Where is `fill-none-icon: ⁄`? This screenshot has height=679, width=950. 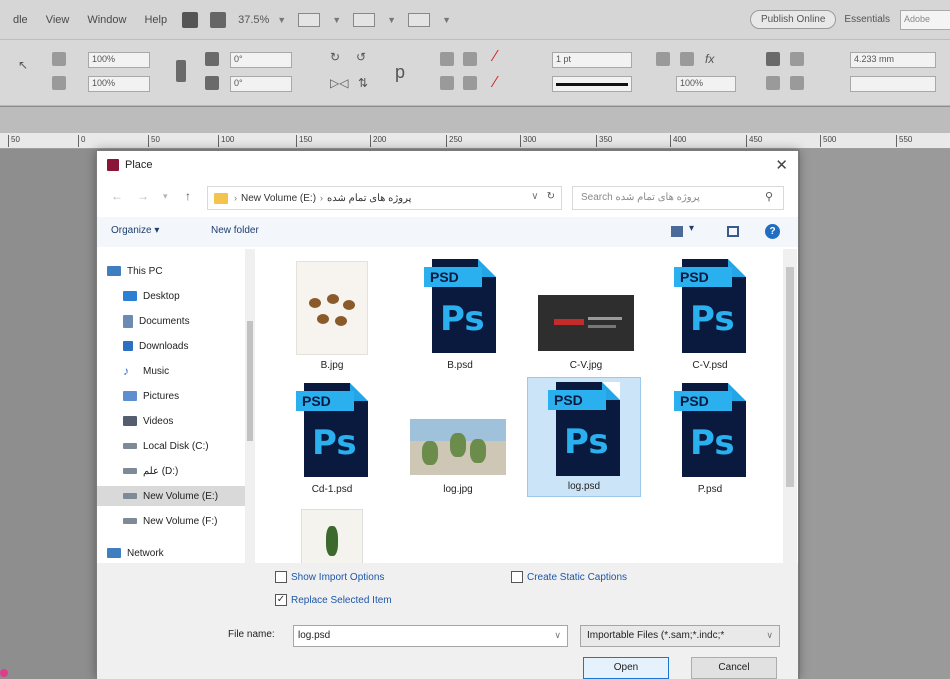
fill-none-icon: ⁄ is located at coordinates (495, 57).